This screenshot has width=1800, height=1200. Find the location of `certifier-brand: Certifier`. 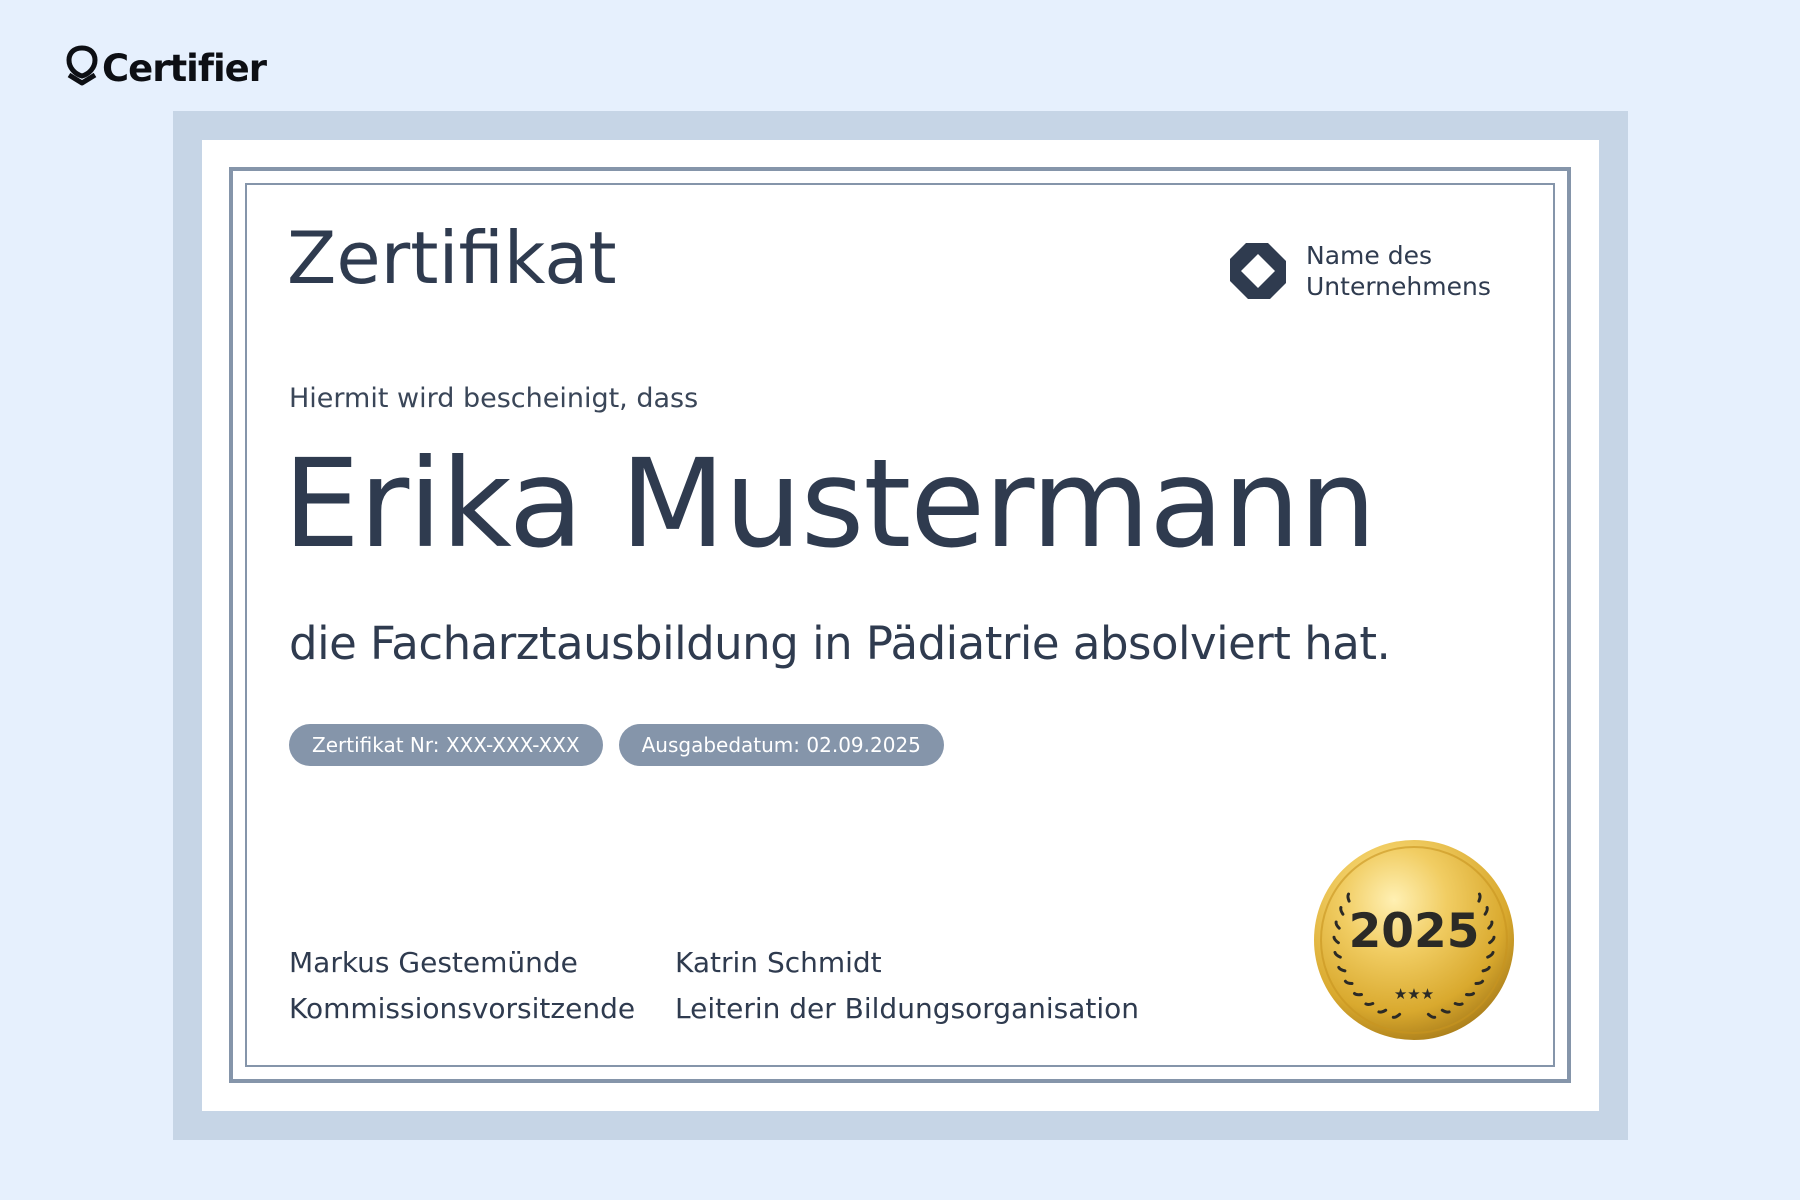

certifier-brand: Certifier is located at coordinates (166, 68).